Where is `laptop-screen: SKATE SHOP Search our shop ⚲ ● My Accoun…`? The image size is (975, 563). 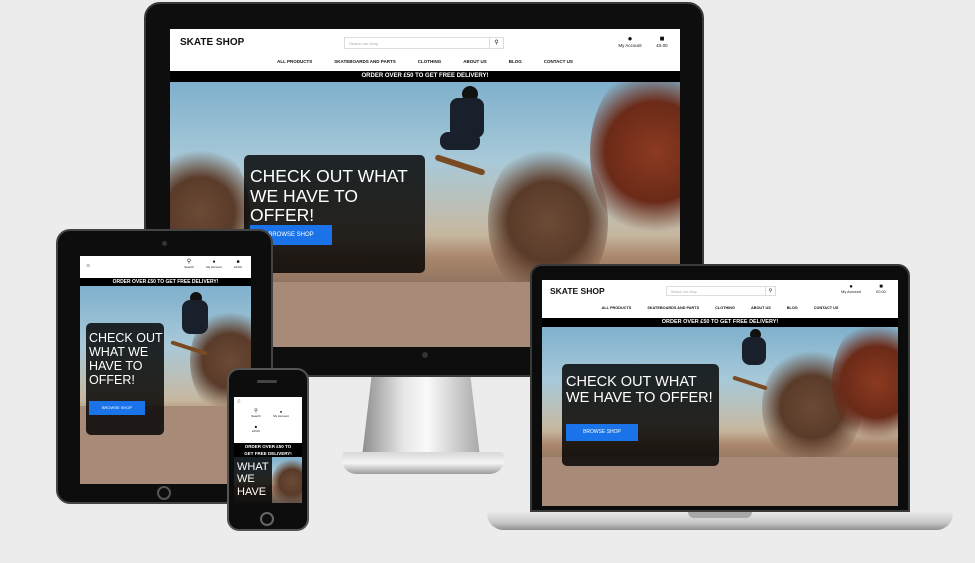
laptop-screen: SKATE SHOP Search our shop ⚲ ● My Accoun… is located at coordinates (720, 393).